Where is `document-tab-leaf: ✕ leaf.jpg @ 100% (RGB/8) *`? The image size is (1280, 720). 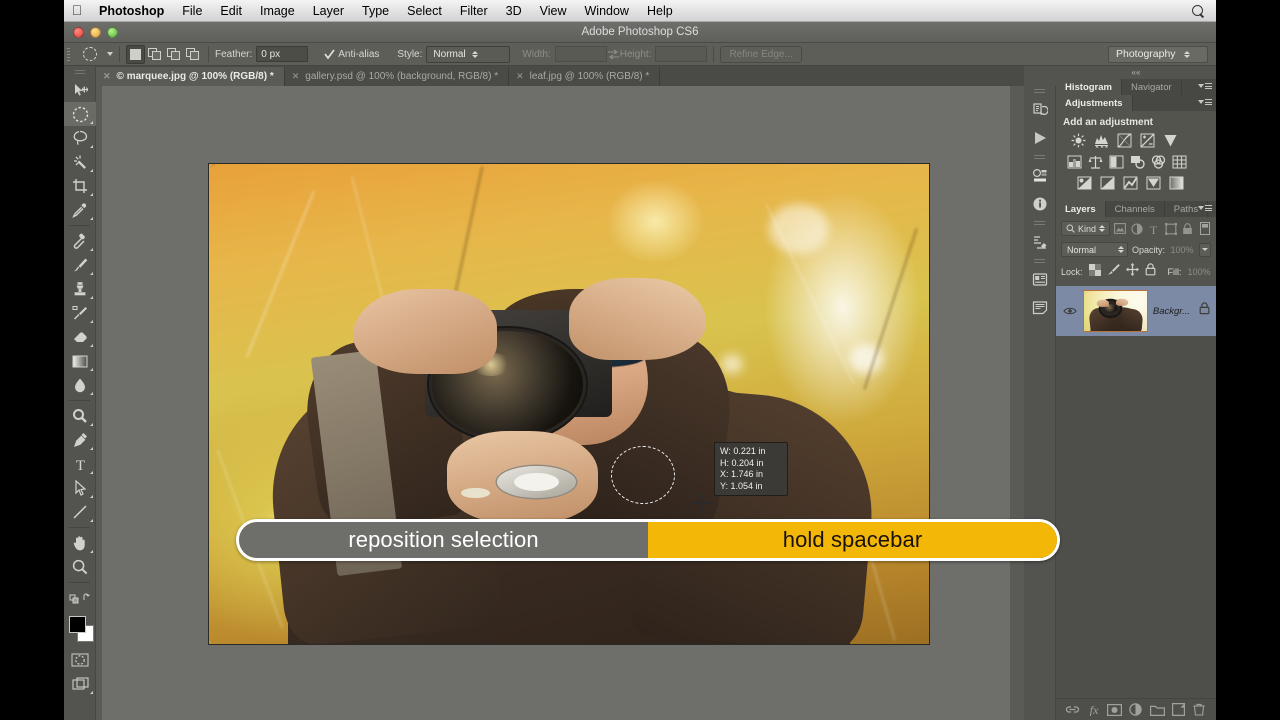
document-tab-leaf: ✕ leaf.jpg @ 100% (RGB/8) * is located at coordinates (585, 76).